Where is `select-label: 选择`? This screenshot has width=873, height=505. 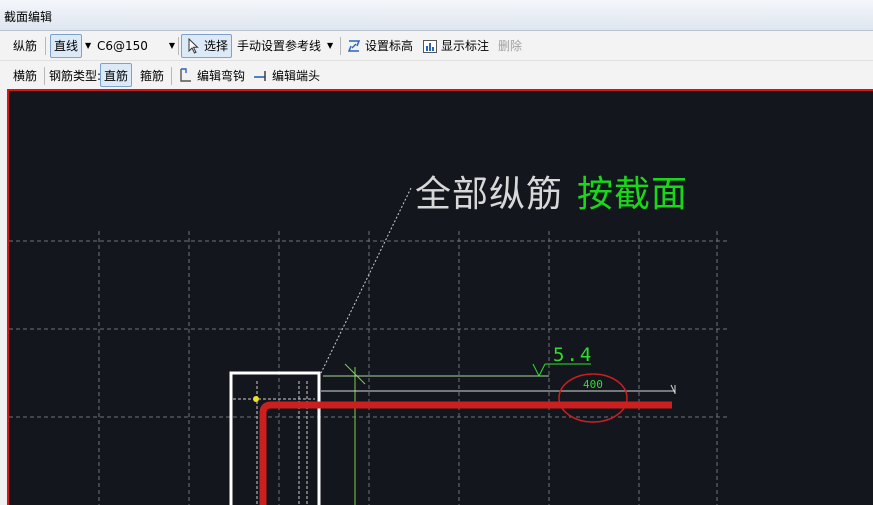 select-label: 选择 is located at coordinates (216, 46).